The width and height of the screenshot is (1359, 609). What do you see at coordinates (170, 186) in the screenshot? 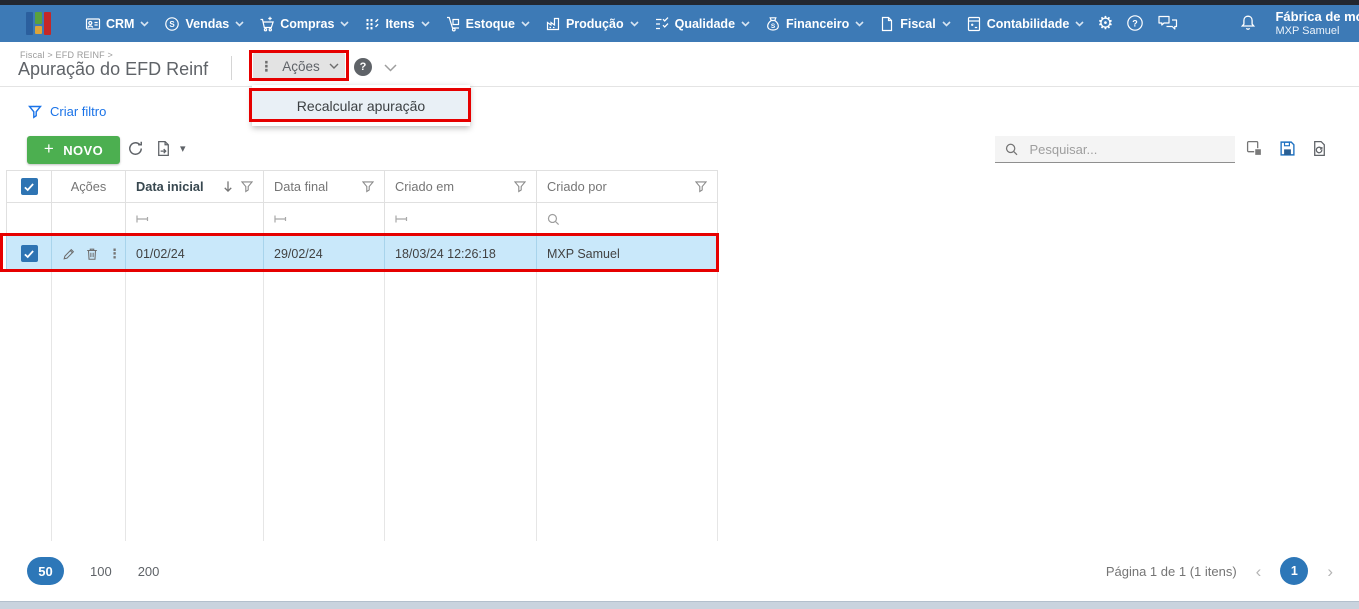
I see `column-label: Data inicial` at bounding box center [170, 186].